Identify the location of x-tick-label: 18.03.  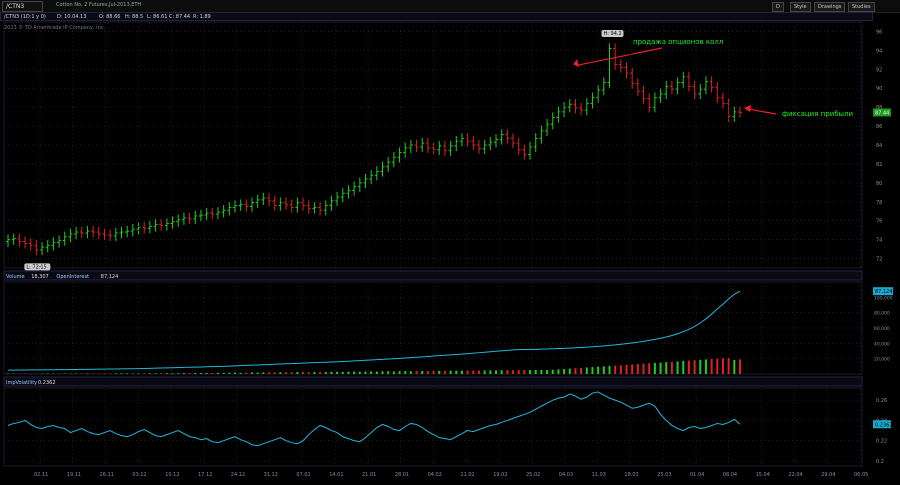
(631, 475).